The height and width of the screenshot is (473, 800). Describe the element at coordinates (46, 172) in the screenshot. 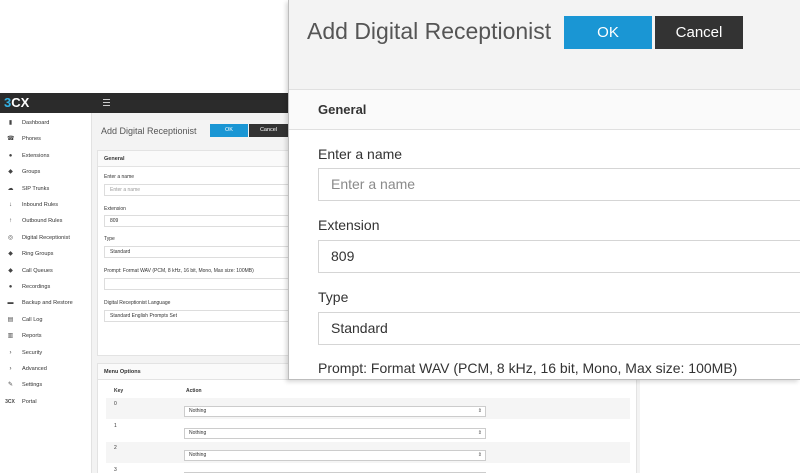

I see `sidebar-item-groups: ◆ Groups` at that location.